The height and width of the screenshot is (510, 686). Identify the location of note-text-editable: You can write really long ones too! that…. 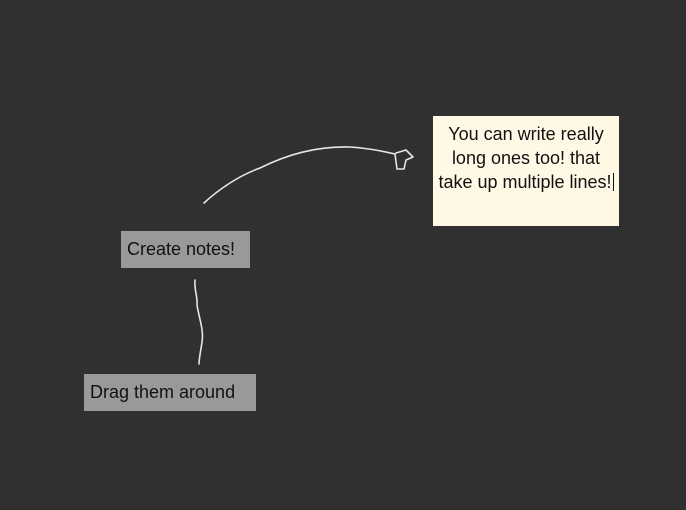
(524, 158).